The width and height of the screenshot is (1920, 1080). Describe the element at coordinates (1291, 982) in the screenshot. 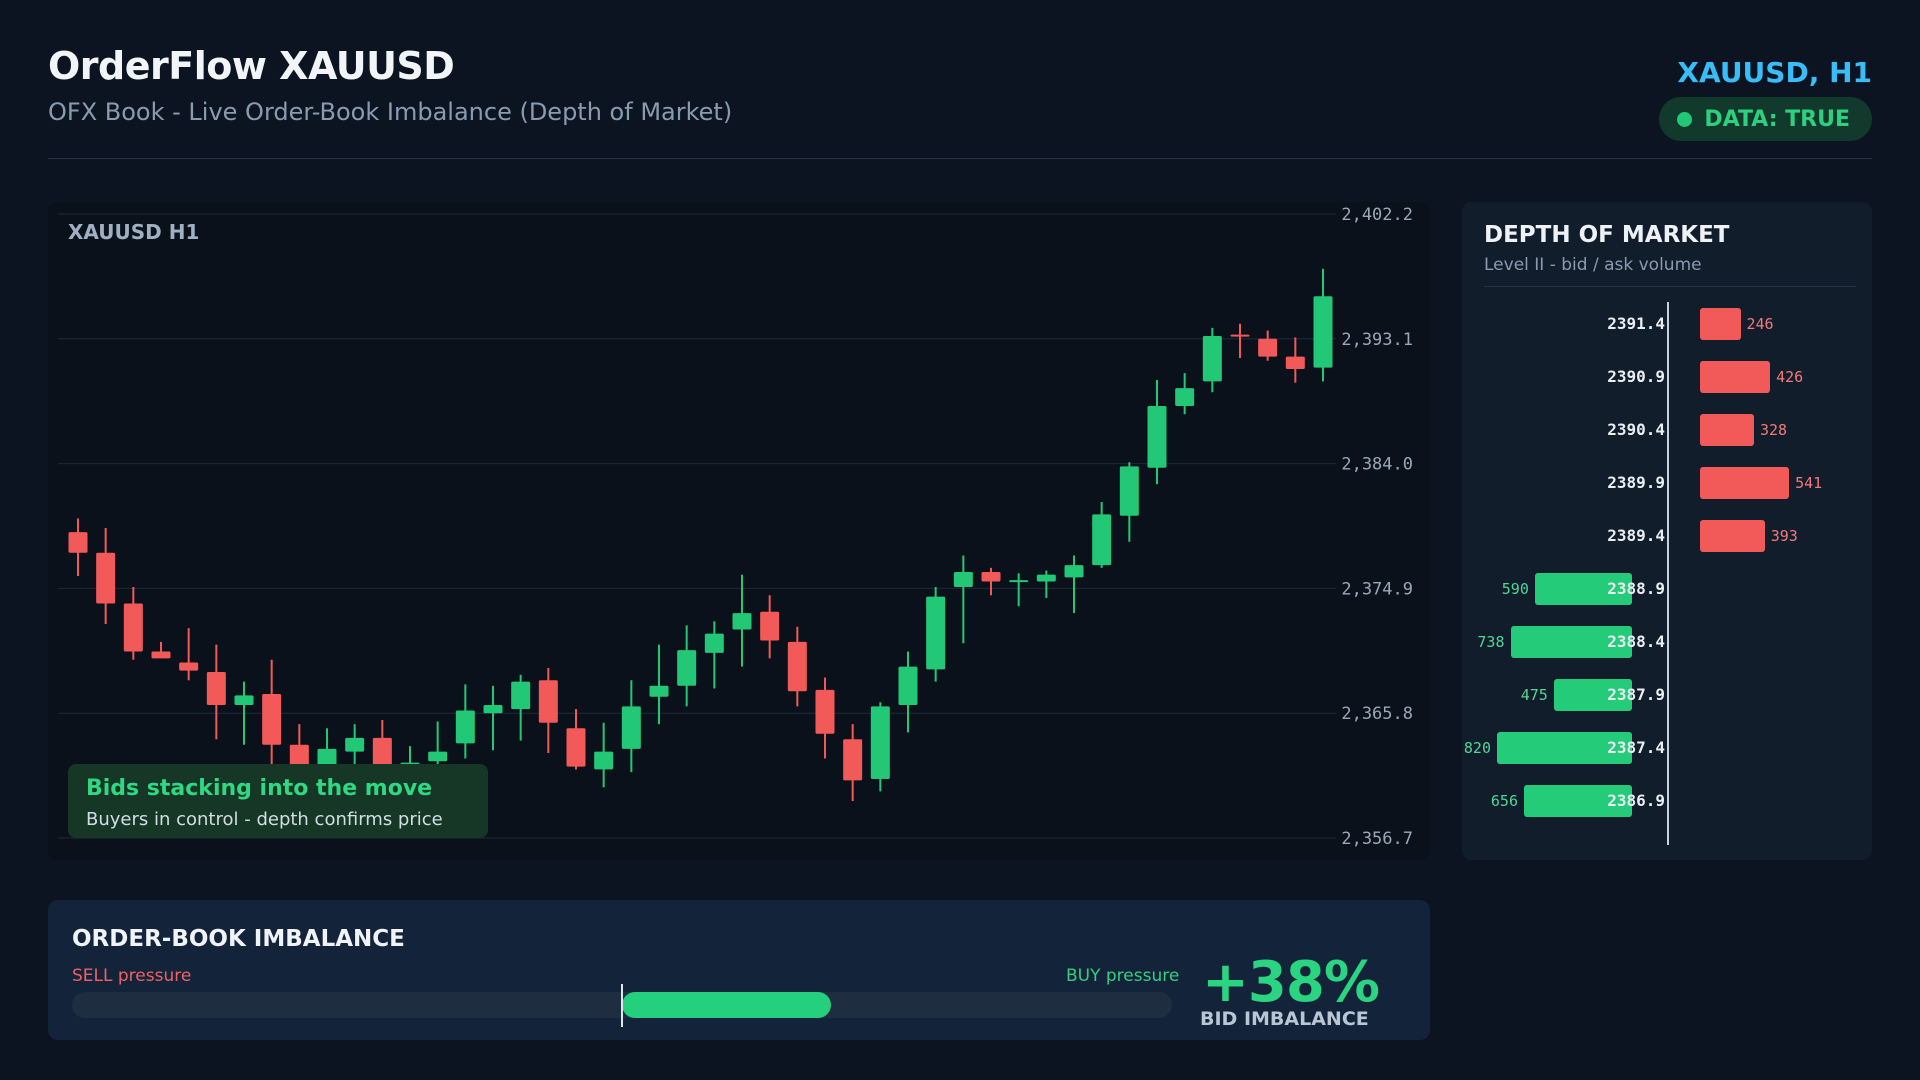

I see `imbalance-value: +38%` at that location.